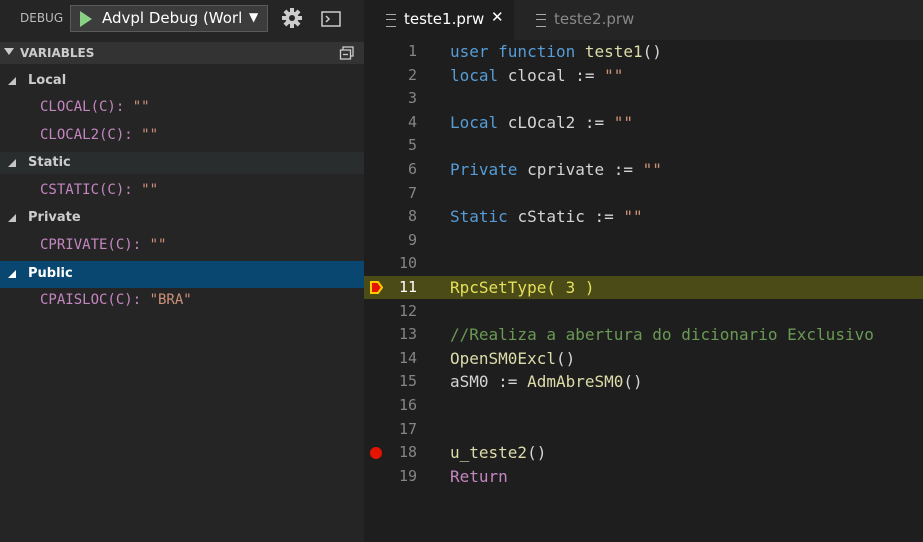 The image size is (923, 542). I want to click on line-number: 19, so click(407, 475).